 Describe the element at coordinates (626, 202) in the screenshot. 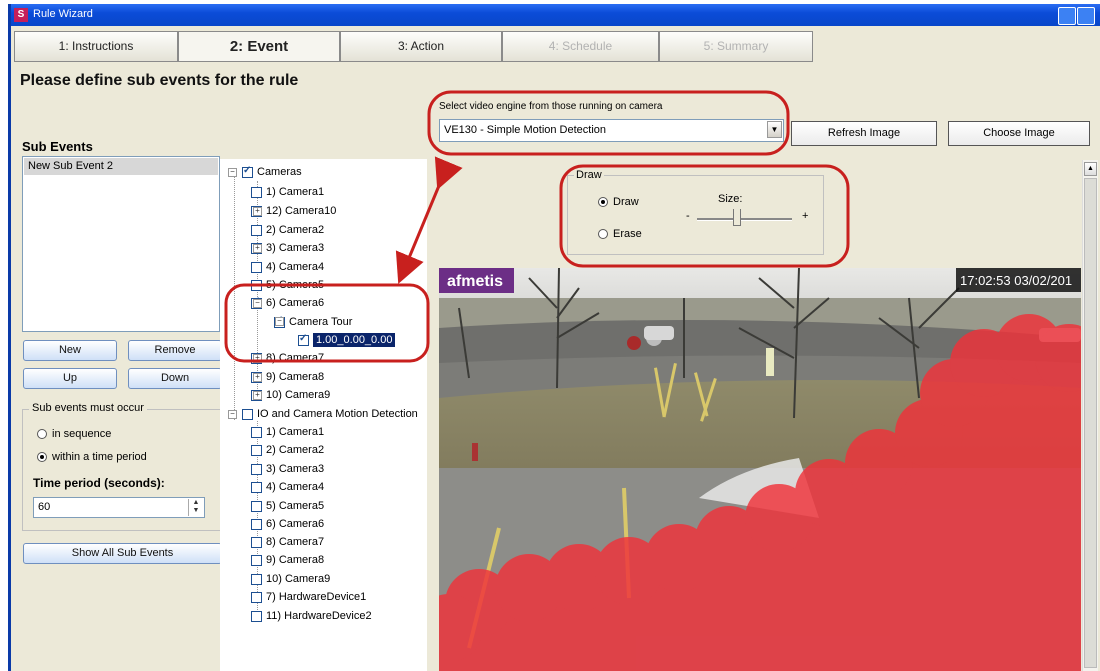

I see `radio-label: Draw` at that location.